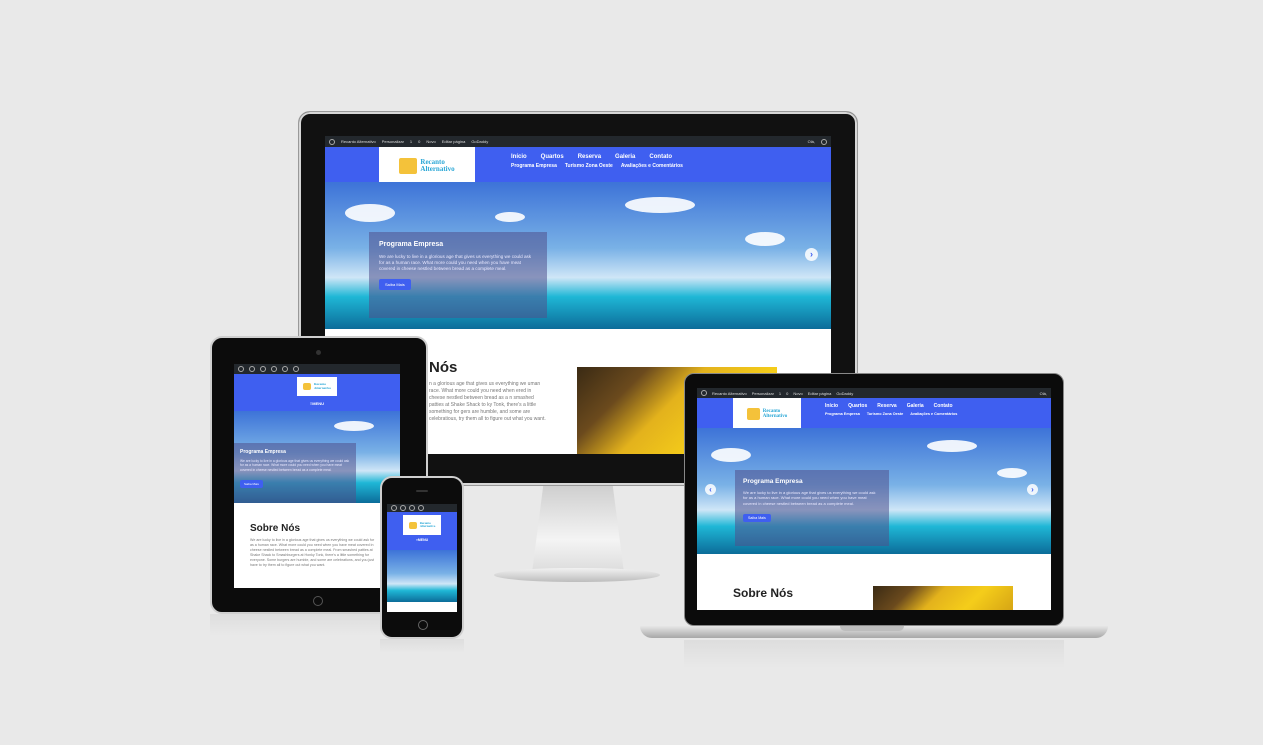  Describe the element at coordinates (263, 369) in the screenshot. I see `updates-icon` at that location.